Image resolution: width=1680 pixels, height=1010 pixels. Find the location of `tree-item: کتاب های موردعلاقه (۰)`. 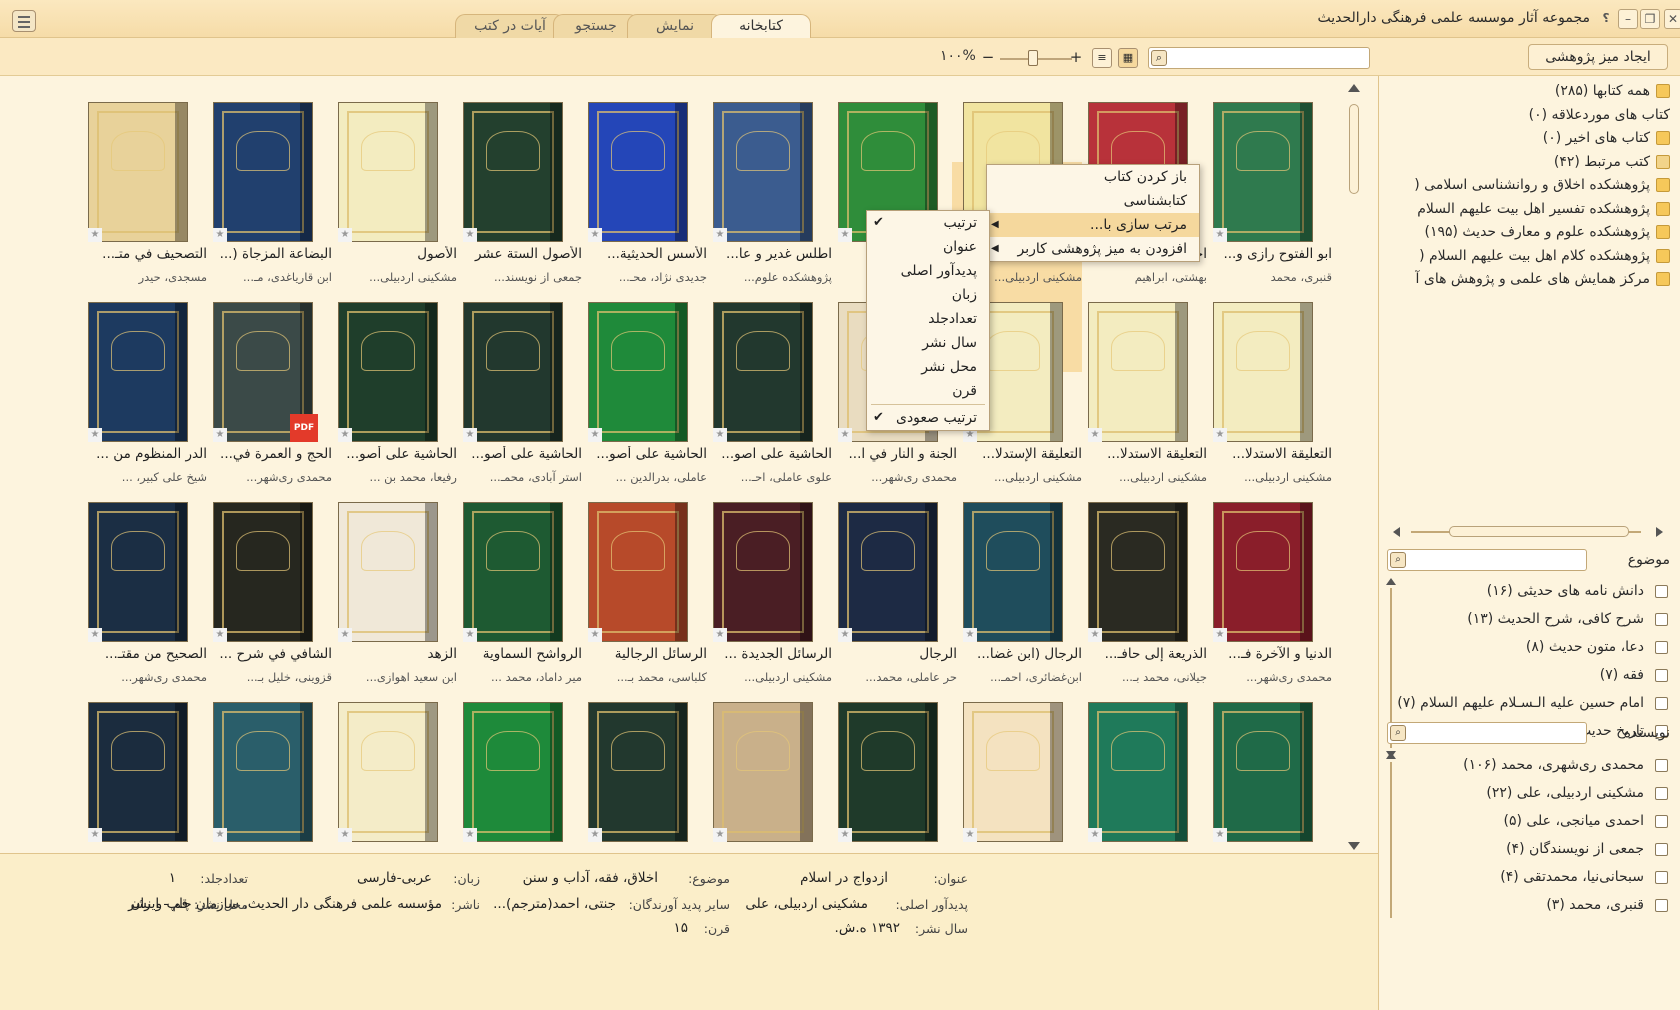

tree-item: کتاب های موردعلاقه (۰) is located at coordinates (1535, 115).